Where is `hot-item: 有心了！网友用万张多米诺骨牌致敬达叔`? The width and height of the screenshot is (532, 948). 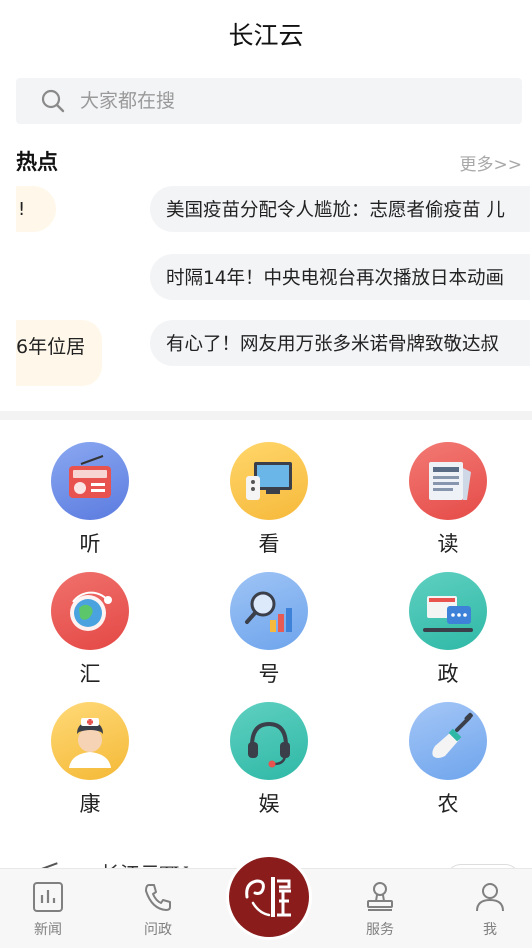 hot-item: 有心了！网友用万张多米诺骨牌致敬达叔 is located at coordinates (340, 343).